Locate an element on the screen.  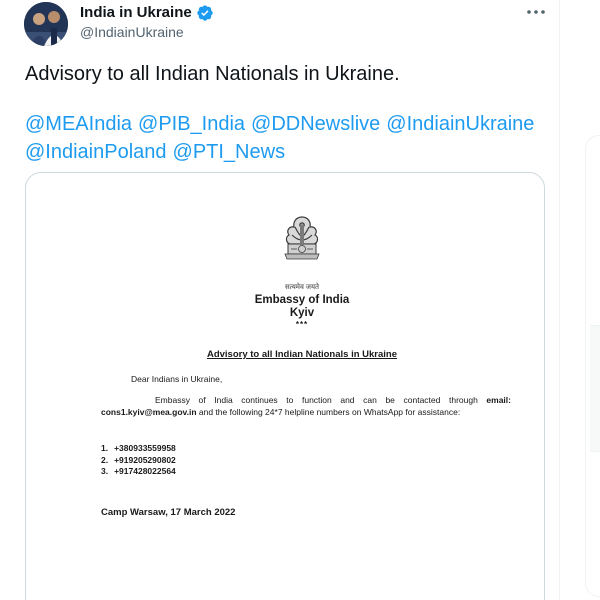
right-sidebar-section is located at coordinates (595, 388).